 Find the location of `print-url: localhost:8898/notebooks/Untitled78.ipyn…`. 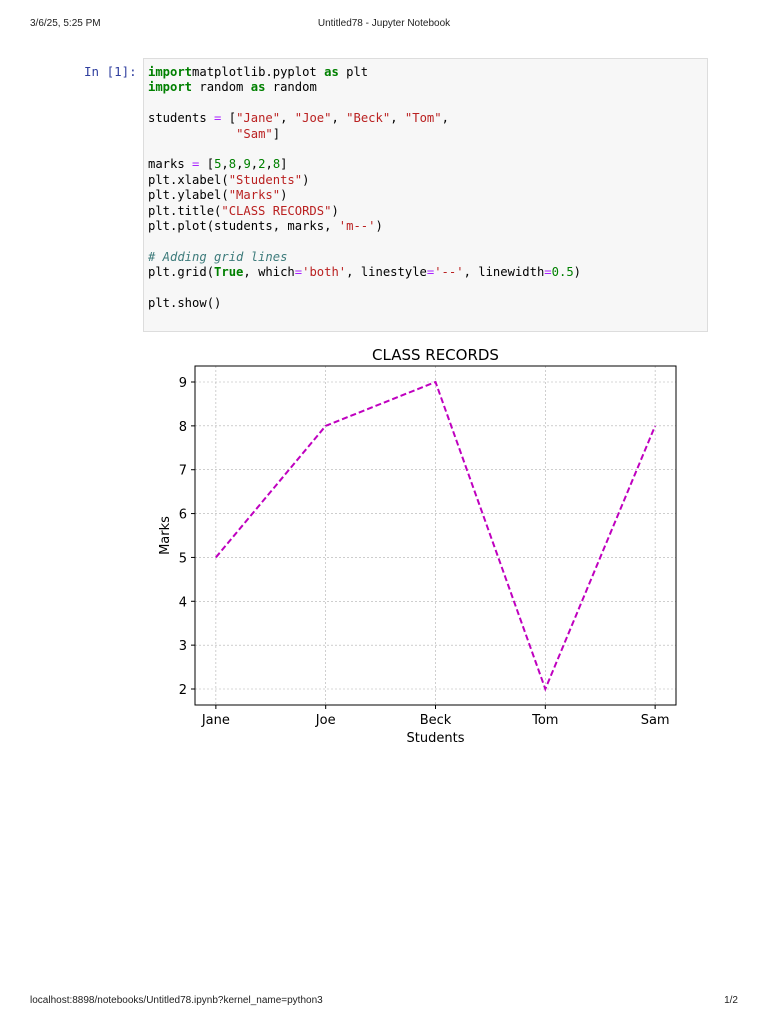

print-url: localhost:8898/notebooks/Untitled78.ipyn… is located at coordinates (176, 1000).